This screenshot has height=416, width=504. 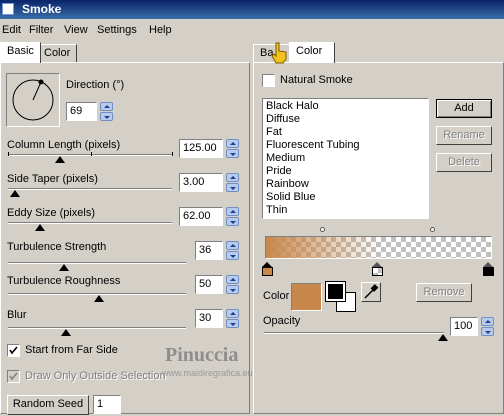 What do you see at coordinates (378, 247) in the screenshot?
I see `gradient-bar` at bounding box center [378, 247].